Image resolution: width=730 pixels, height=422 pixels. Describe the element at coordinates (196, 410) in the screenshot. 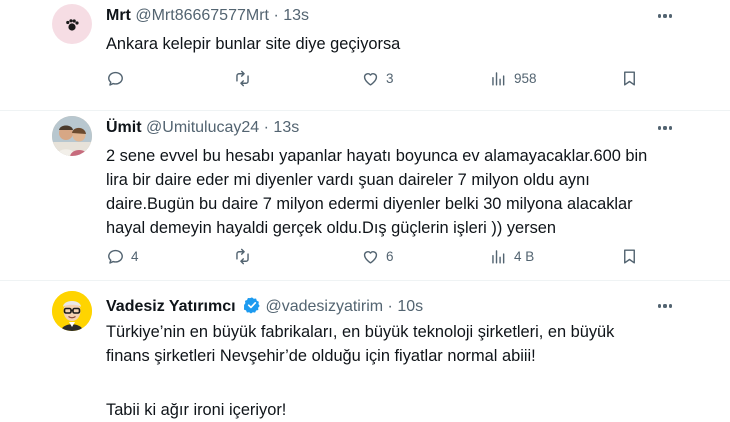

I see `tweet-text-line: Tabii ki ağır ironi içeriyor!` at that location.